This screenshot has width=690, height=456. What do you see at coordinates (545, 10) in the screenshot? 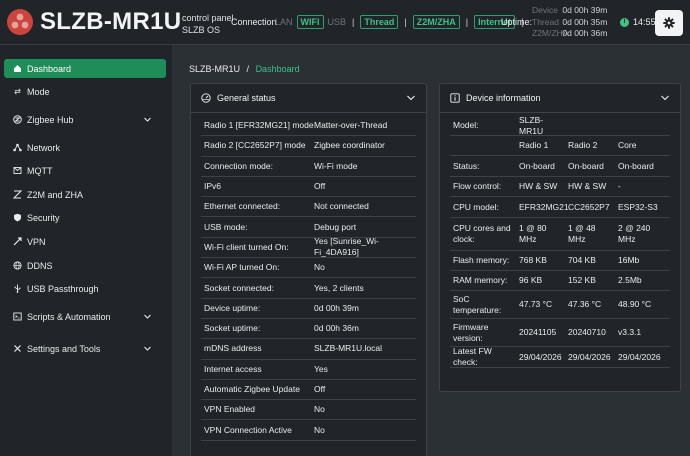
I see `uptime-key: Device` at bounding box center [545, 10].